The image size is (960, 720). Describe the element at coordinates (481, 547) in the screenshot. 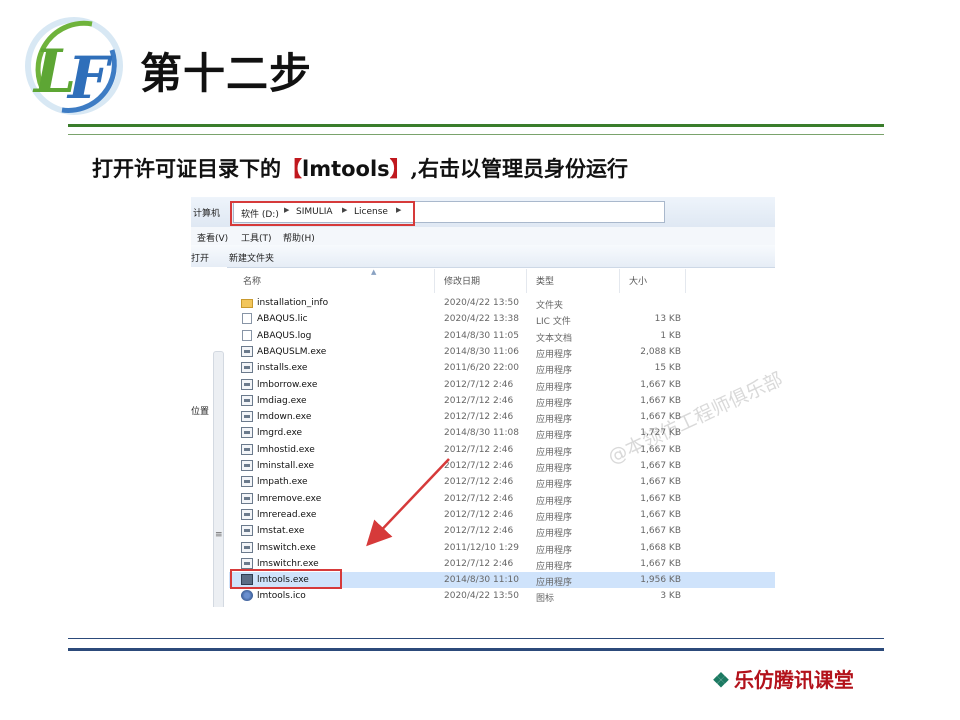

I see `file-date: 2011/12/10 1:29` at that location.